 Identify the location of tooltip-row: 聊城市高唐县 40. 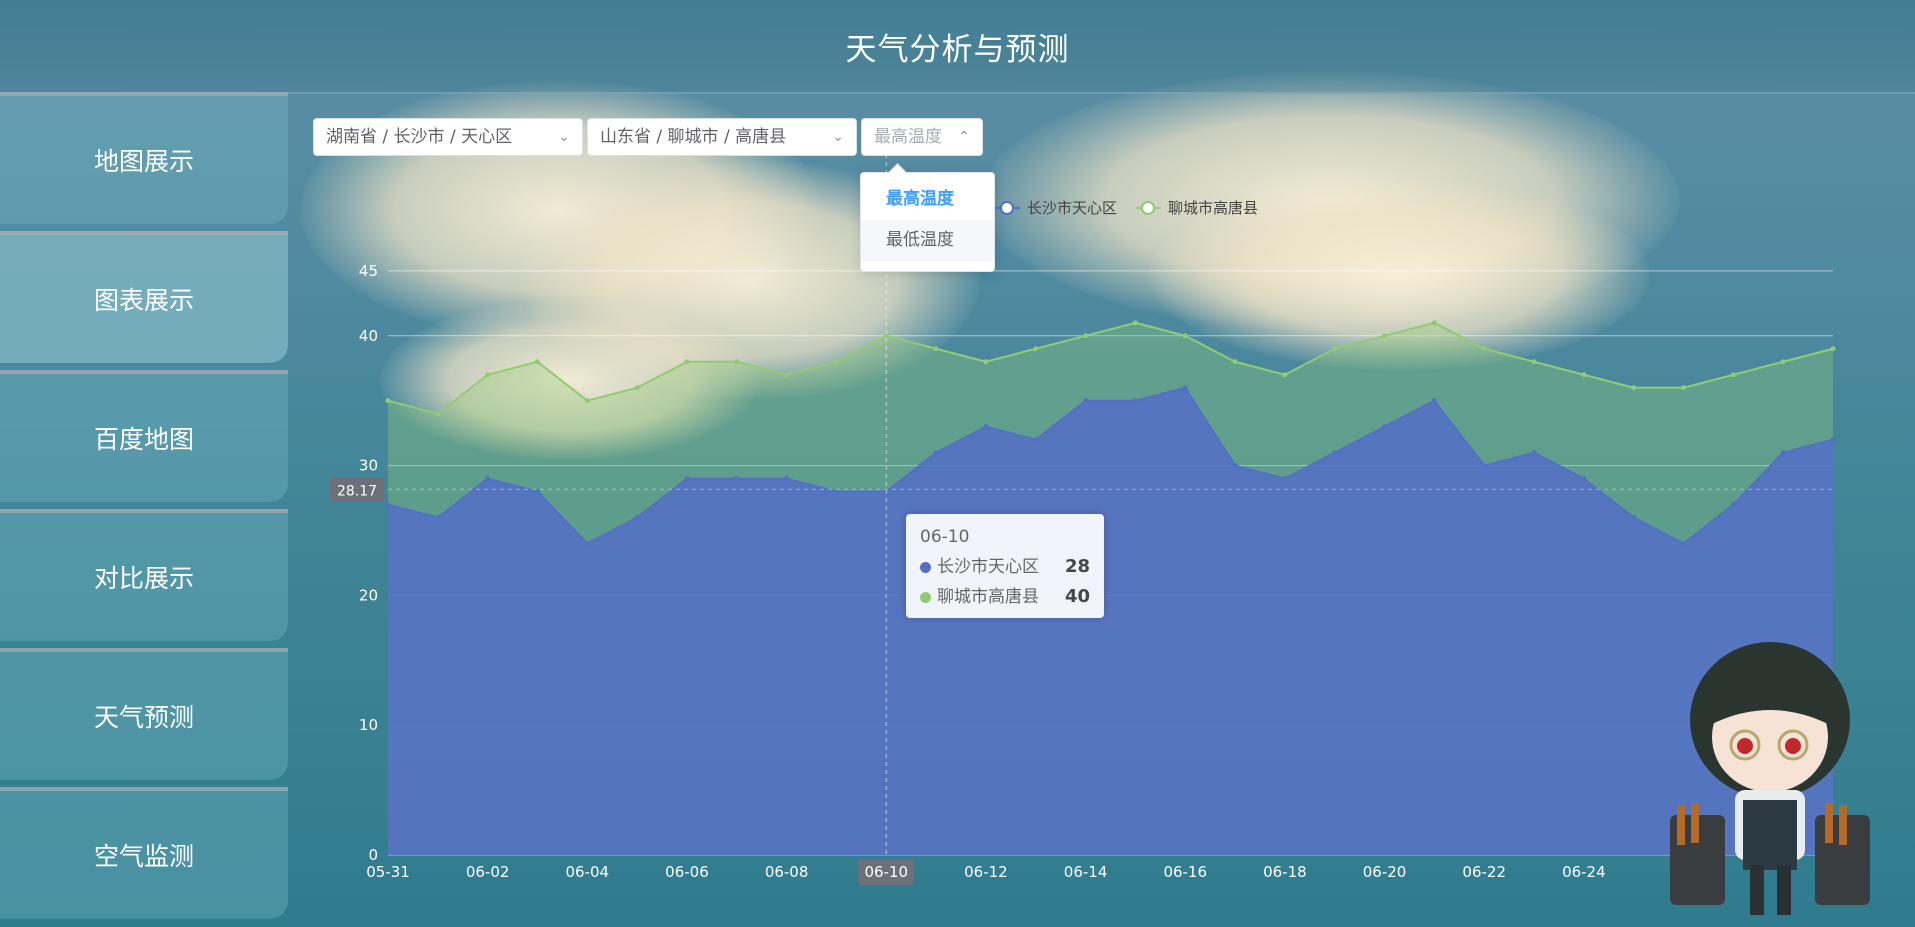
(1005, 597).